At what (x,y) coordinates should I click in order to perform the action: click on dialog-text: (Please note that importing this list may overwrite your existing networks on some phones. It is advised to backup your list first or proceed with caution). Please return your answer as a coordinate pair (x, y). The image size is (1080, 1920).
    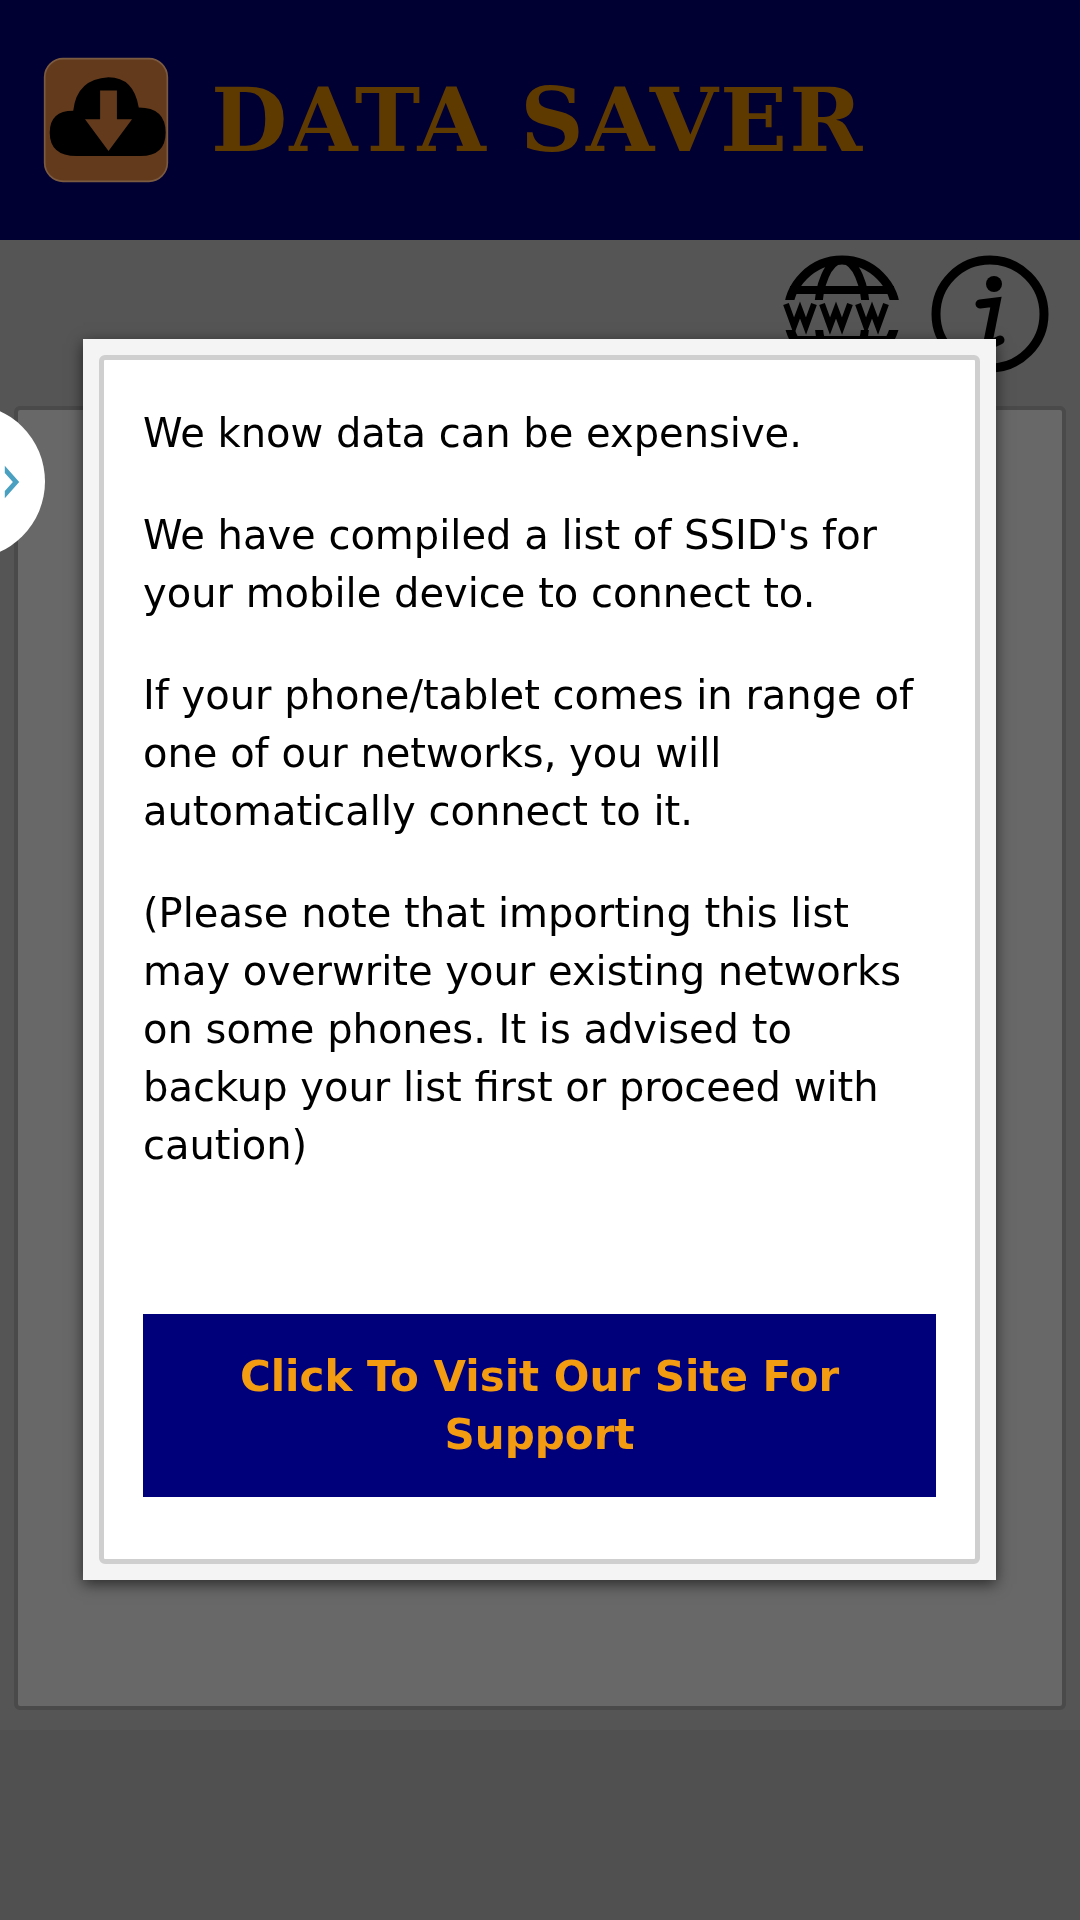
    Looking at the image, I should click on (523, 1029).